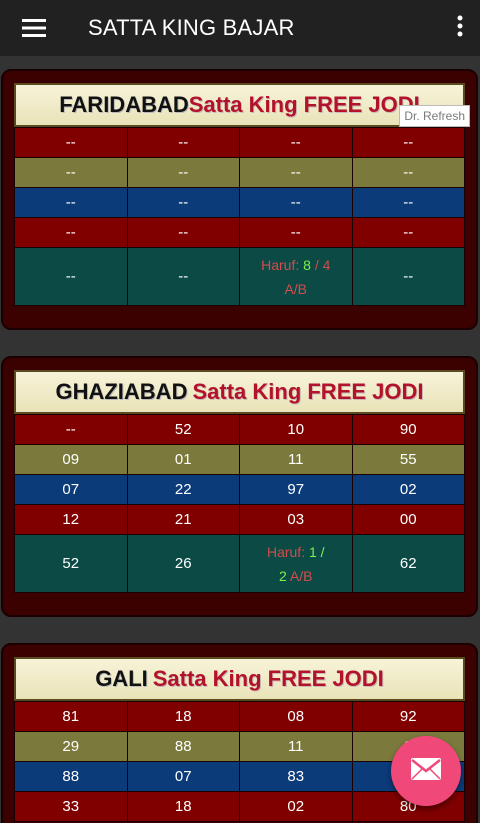 This screenshot has height=823, width=480. What do you see at coordinates (408, 429) in the screenshot?
I see `table-cell: 90` at bounding box center [408, 429].